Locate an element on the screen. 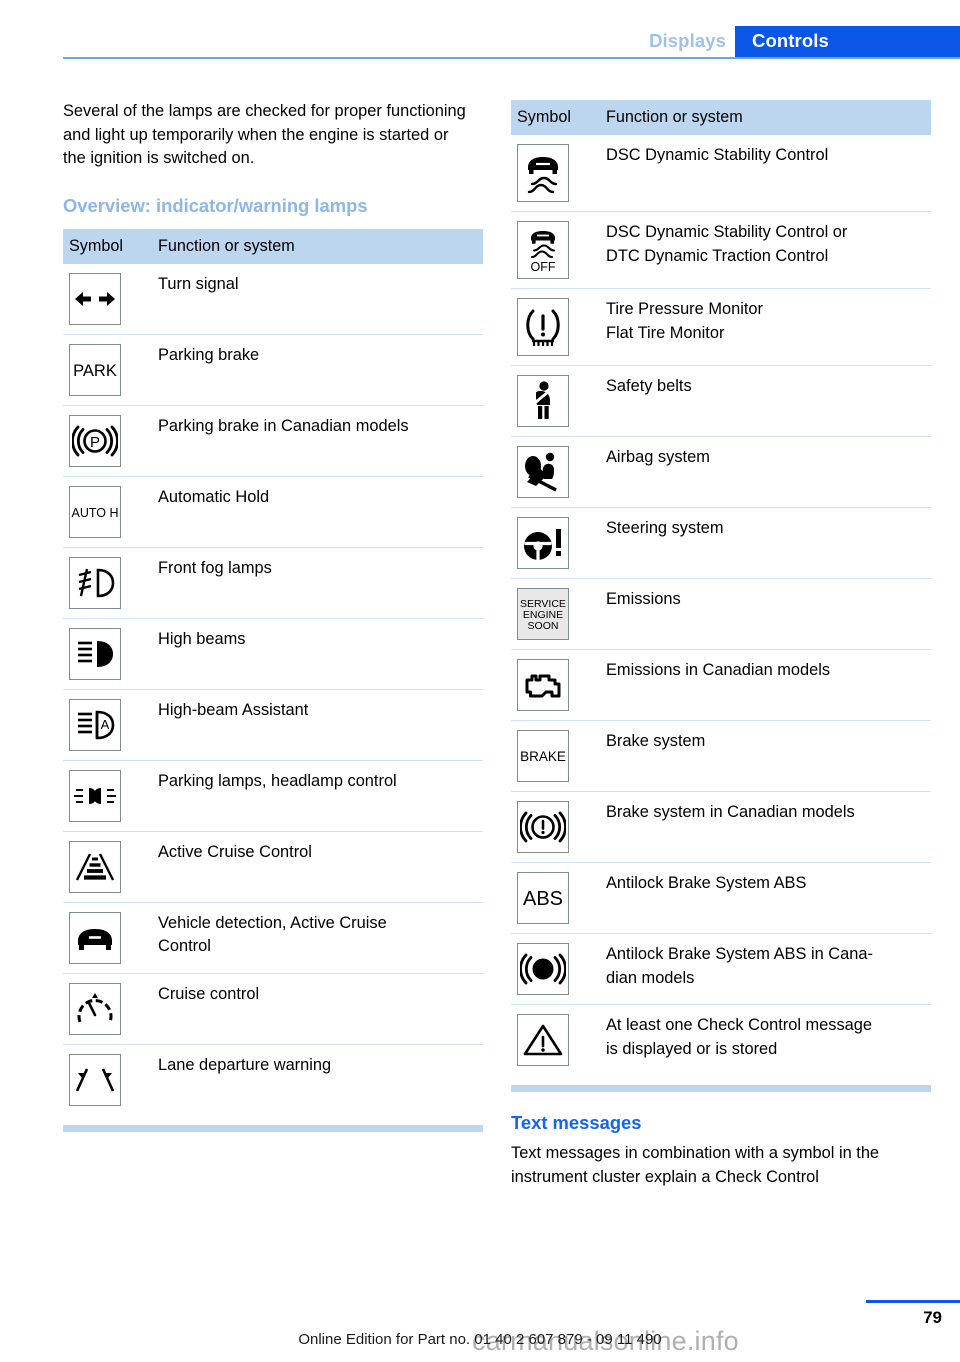  row-text: Parking brake in Canadian models is located at coordinates (283, 425).